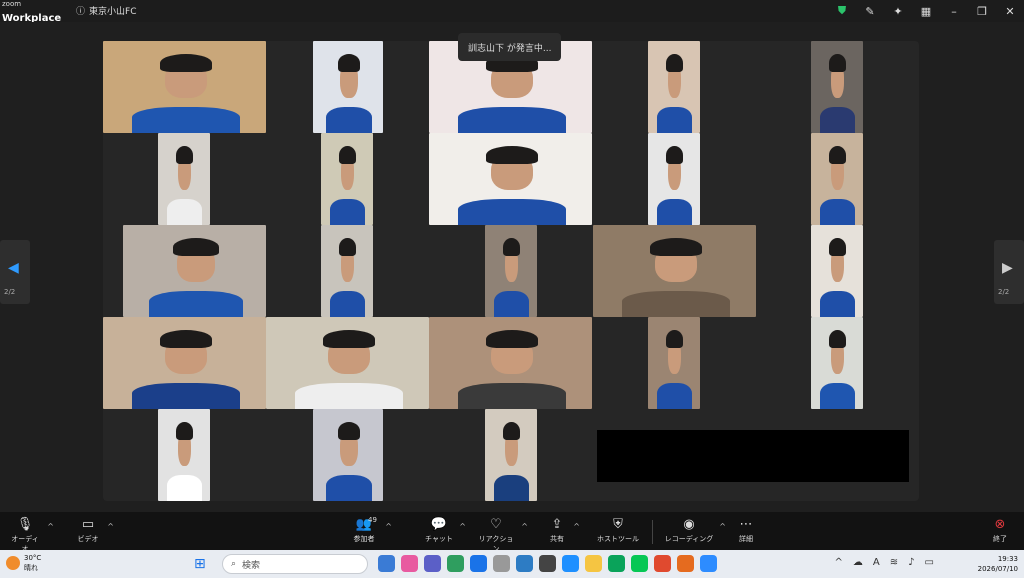 Image resolution: width=1024 pixels, height=578 pixels. What do you see at coordinates (10, 292) in the screenshot?
I see `page-indicator-left: 2/2` at bounding box center [10, 292].